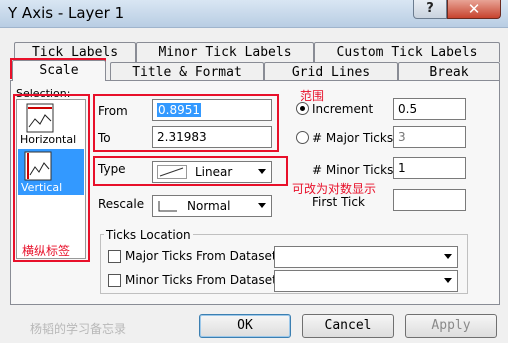 Image resolution: width=508 pixels, height=343 pixels. Describe the element at coordinates (348, 326) in the screenshot. I see `cancel-button: Cancel` at that location.